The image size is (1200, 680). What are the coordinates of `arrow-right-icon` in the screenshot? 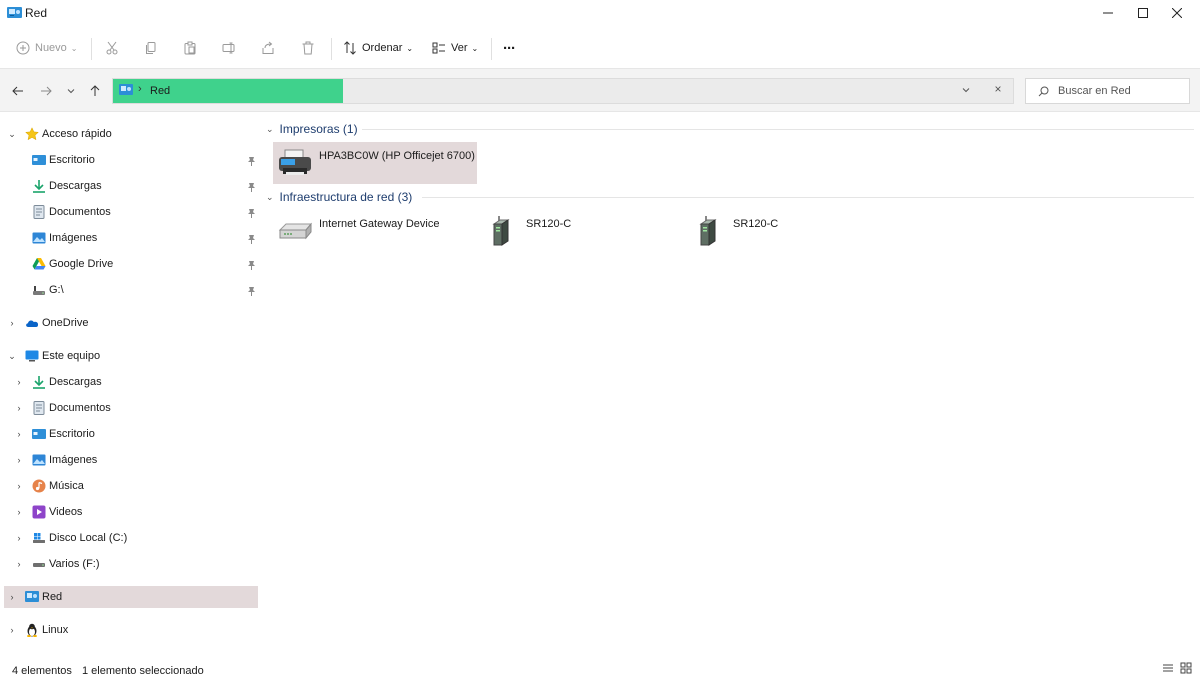 It's located at (46, 91).